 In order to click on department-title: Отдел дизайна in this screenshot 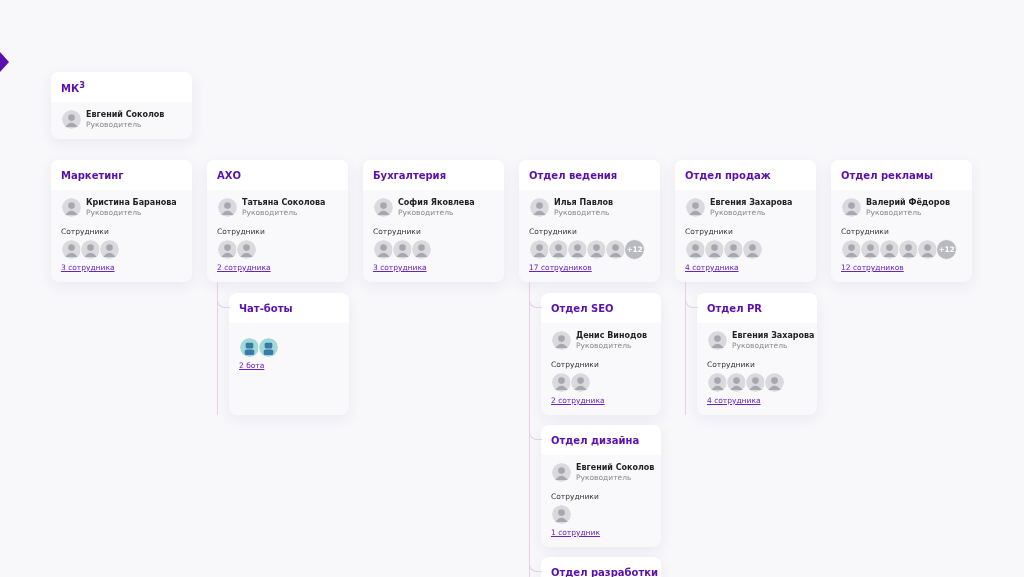, I will do `click(601, 440)`.